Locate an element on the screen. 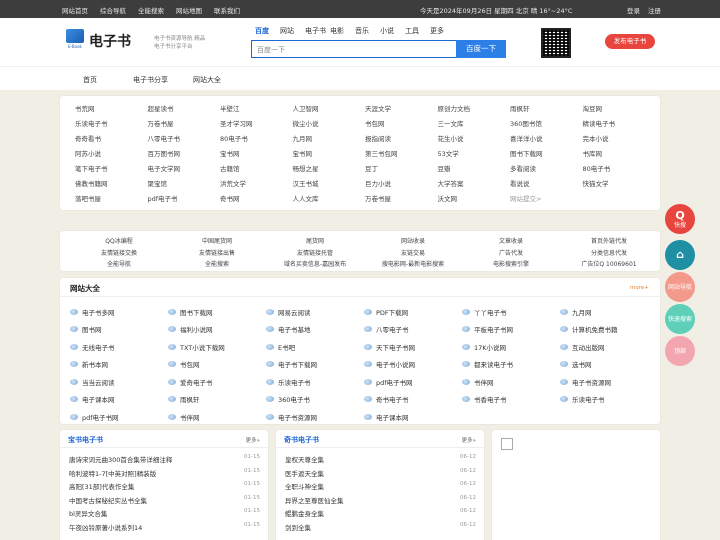  site-link: 大学答案 is located at coordinates (474, 185).